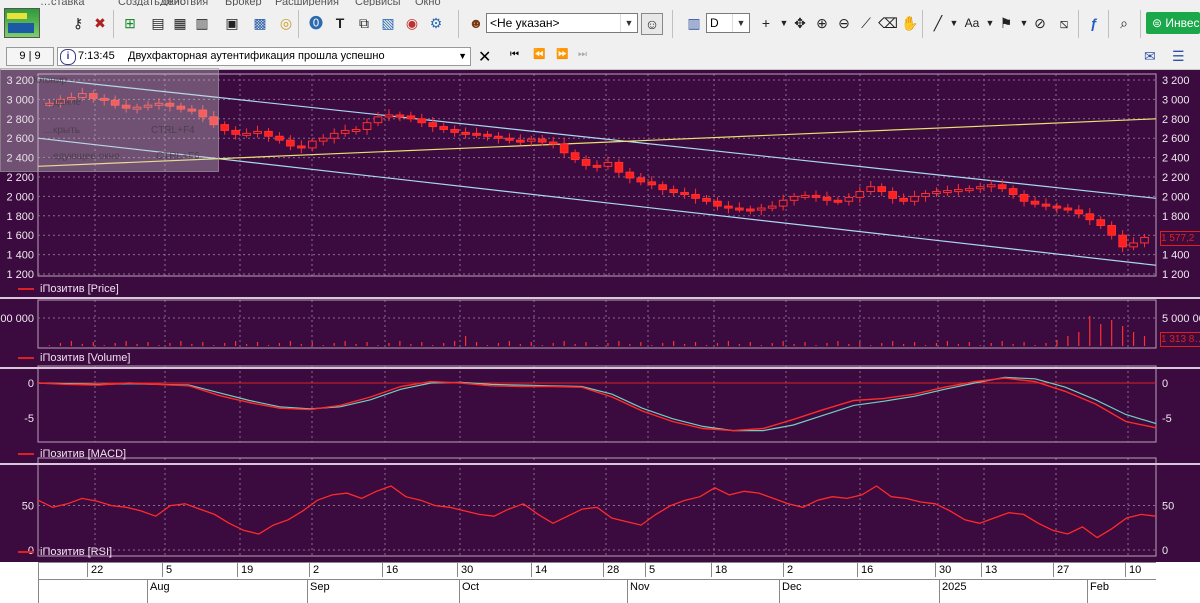 The image size is (1200, 603). I want to click on menu-item-services: Сервисы, so click(378, 3).